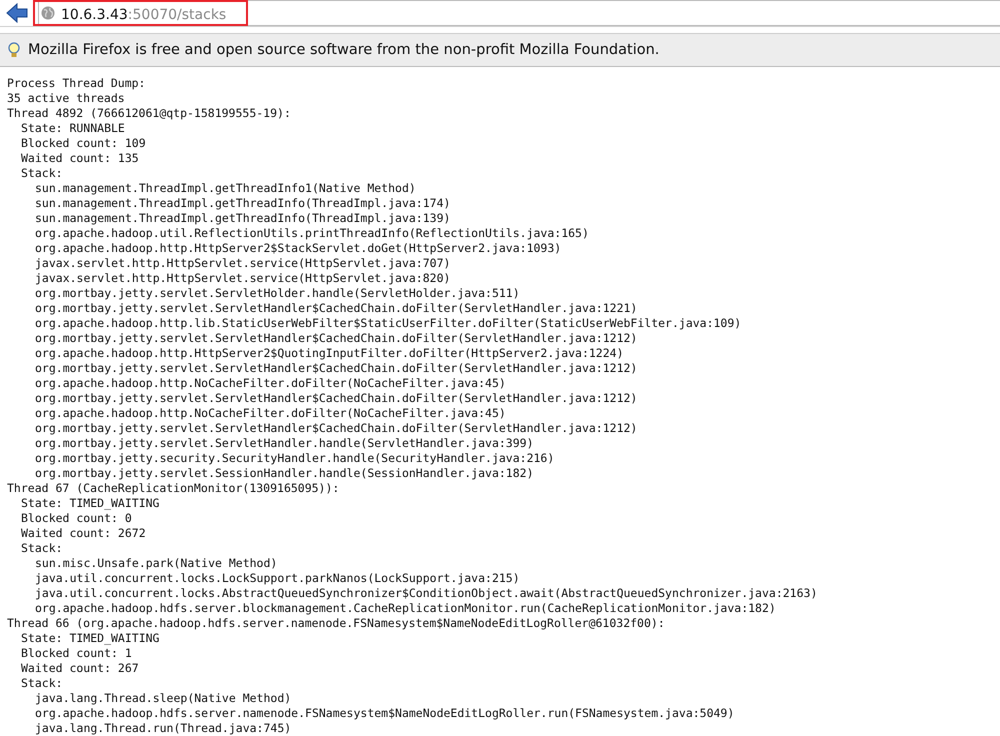  Describe the element at coordinates (14, 50) in the screenshot. I see `lightbulb-icon` at that location.